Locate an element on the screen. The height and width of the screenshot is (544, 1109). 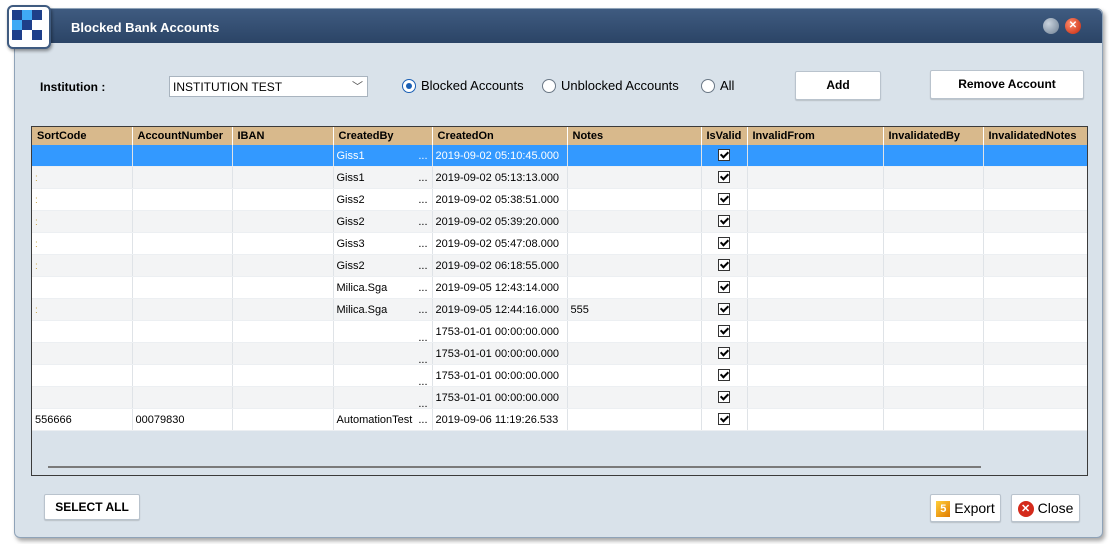
table-row: : Giss3... 2019-09-02 05:47:08.000 is located at coordinates (559, 243).